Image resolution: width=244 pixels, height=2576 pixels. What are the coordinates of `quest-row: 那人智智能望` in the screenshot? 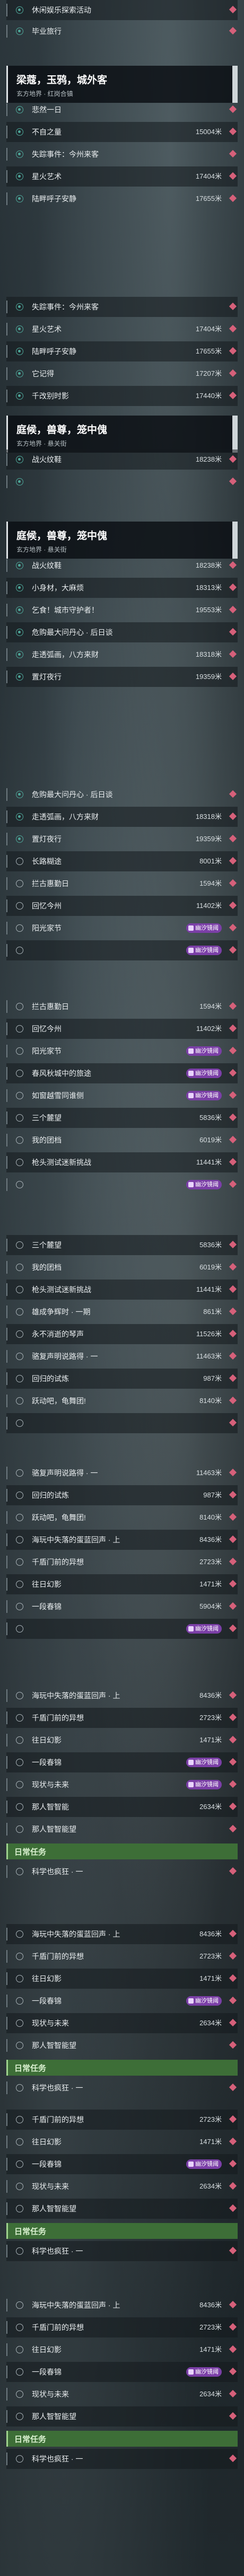 It's located at (122, 2416).